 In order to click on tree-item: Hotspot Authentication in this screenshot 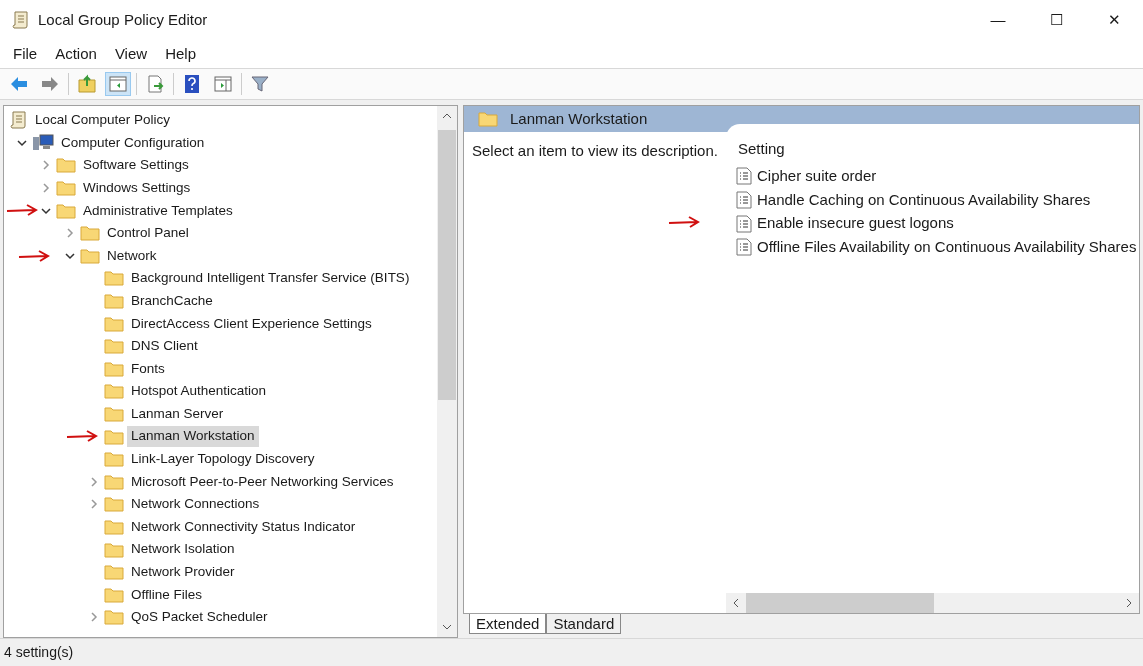, I will do `click(199, 391)`.